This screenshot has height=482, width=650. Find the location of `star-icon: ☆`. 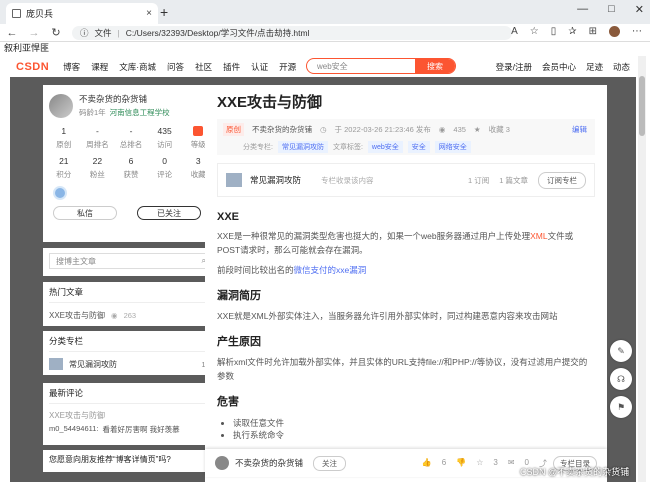

star-icon: ☆ is located at coordinates (479, 463).